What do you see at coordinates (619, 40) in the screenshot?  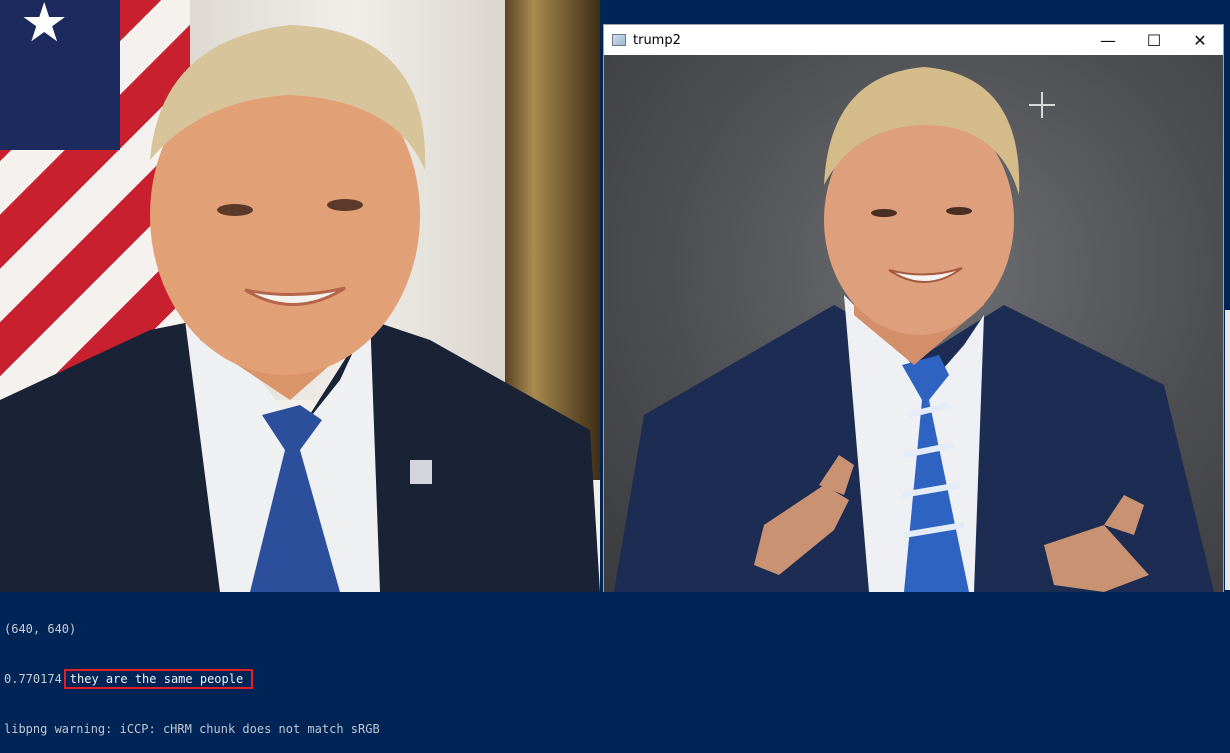 I see `app-icon` at bounding box center [619, 40].